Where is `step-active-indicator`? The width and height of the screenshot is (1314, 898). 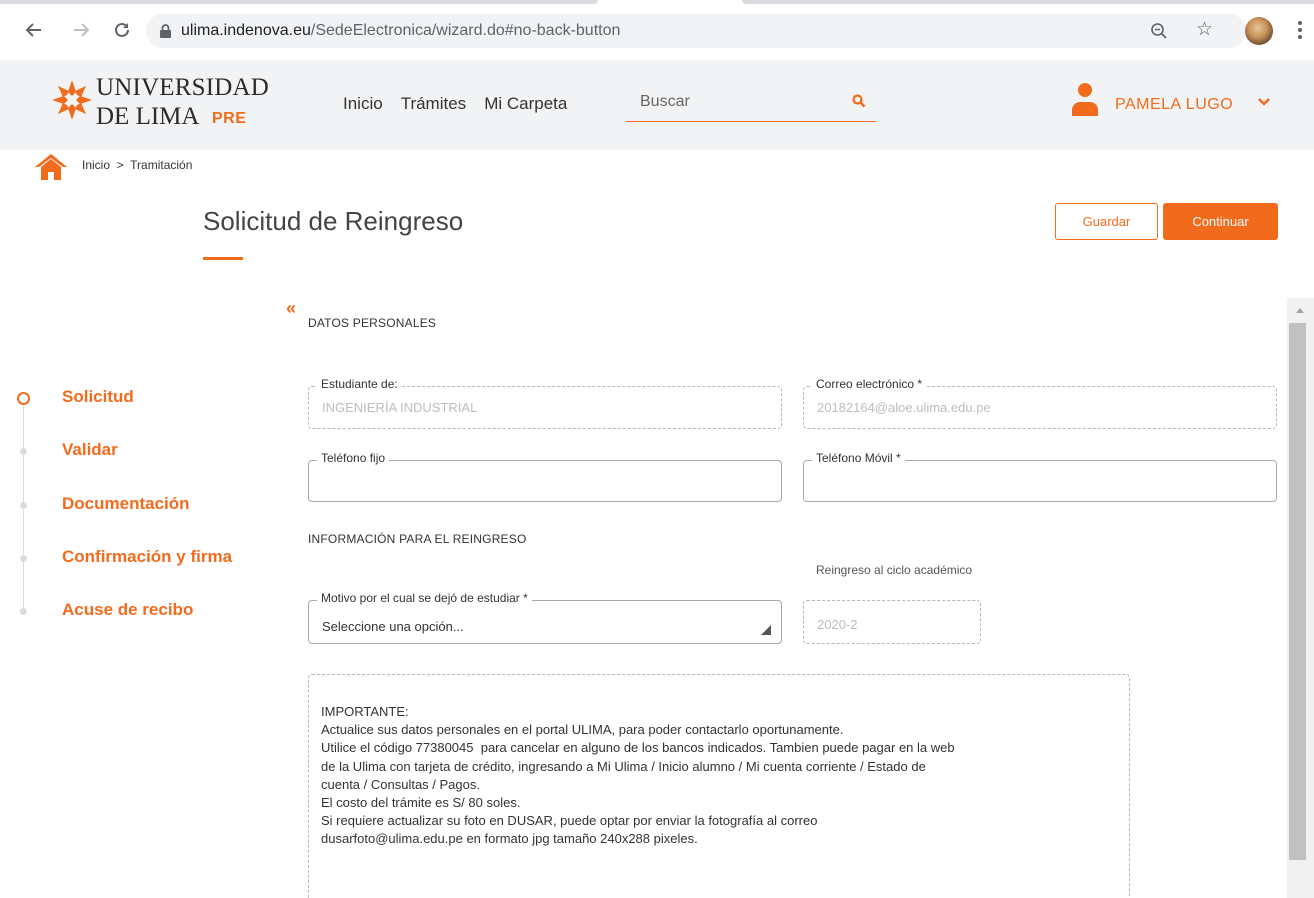 step-active-indicator is located at coordinates (23, 398).